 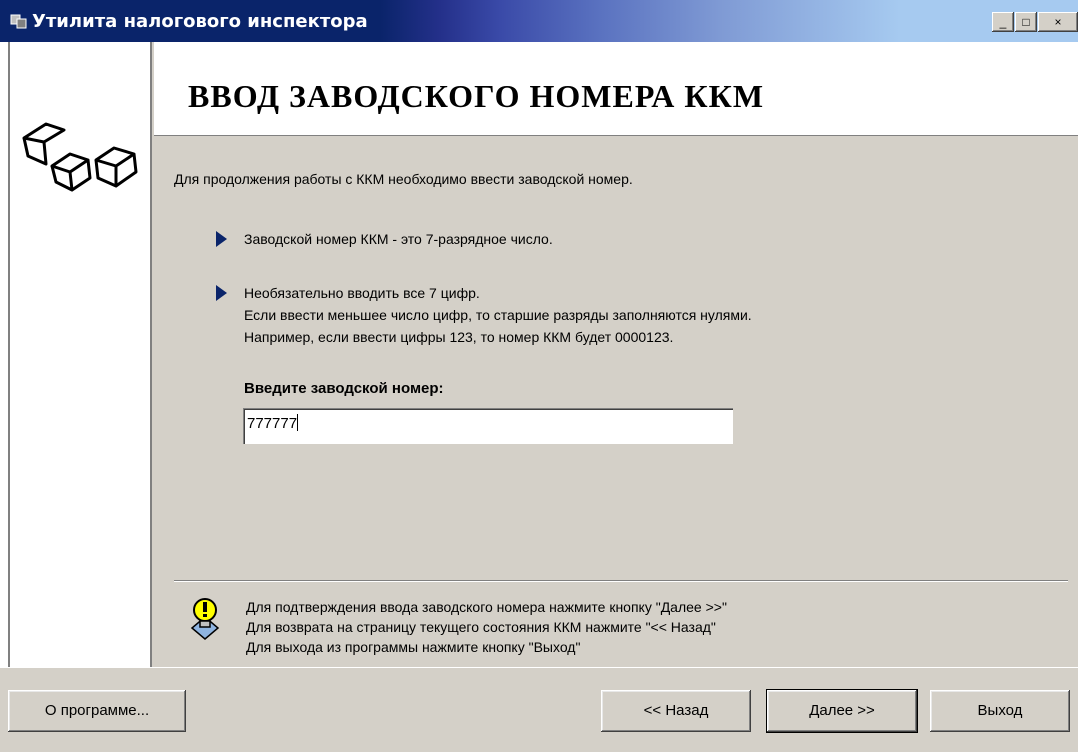 What do you see at coordinates (1058, 22) in the screenshot?
I see `close-button: ×` at bounding box center [1058, 22].